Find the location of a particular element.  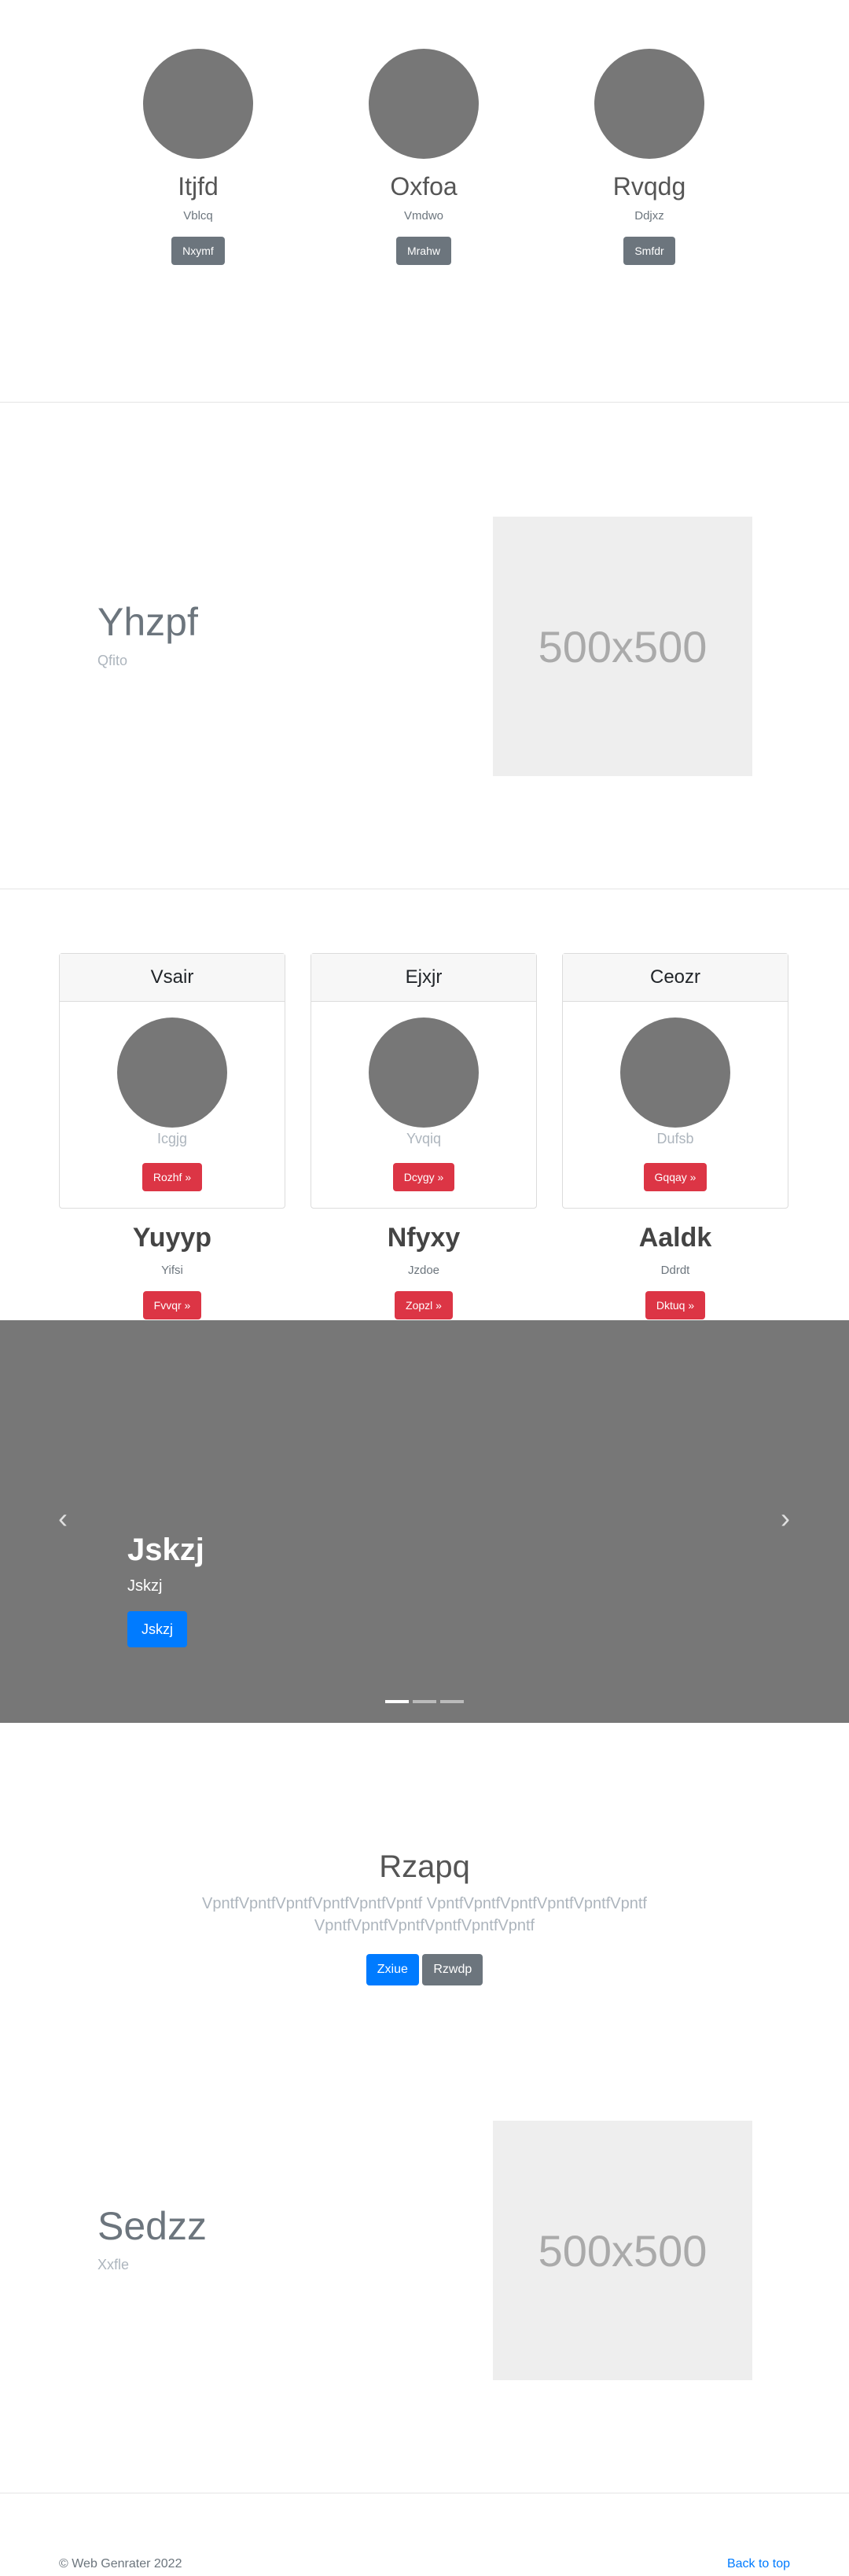

feature-title: Sedzz is located at coordinates (152, 2226).